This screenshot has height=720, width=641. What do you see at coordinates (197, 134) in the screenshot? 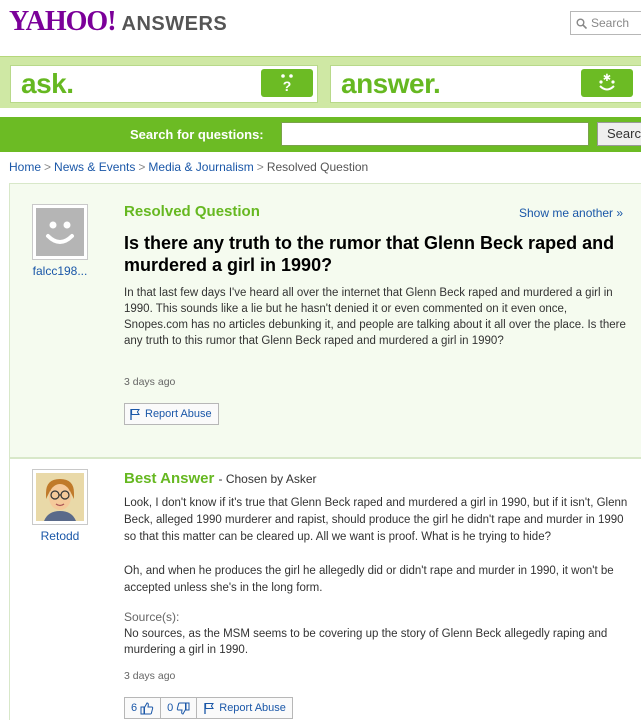
I see `search-label: Search for questions:` at bounding box center [197, 134].